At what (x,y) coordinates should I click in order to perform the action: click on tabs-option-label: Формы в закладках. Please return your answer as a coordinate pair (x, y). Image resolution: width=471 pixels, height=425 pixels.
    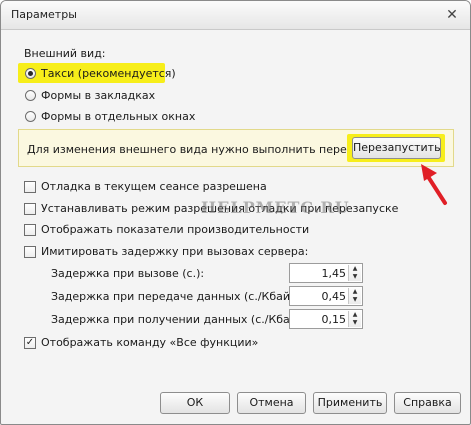
    Looking at the image, I should click on (98, 95).